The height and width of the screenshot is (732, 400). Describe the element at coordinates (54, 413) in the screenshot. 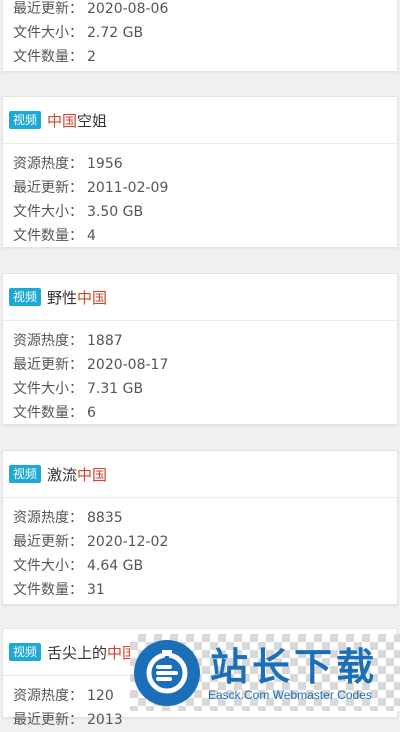

I see `detail-count: 文件数量： 6` at that location.